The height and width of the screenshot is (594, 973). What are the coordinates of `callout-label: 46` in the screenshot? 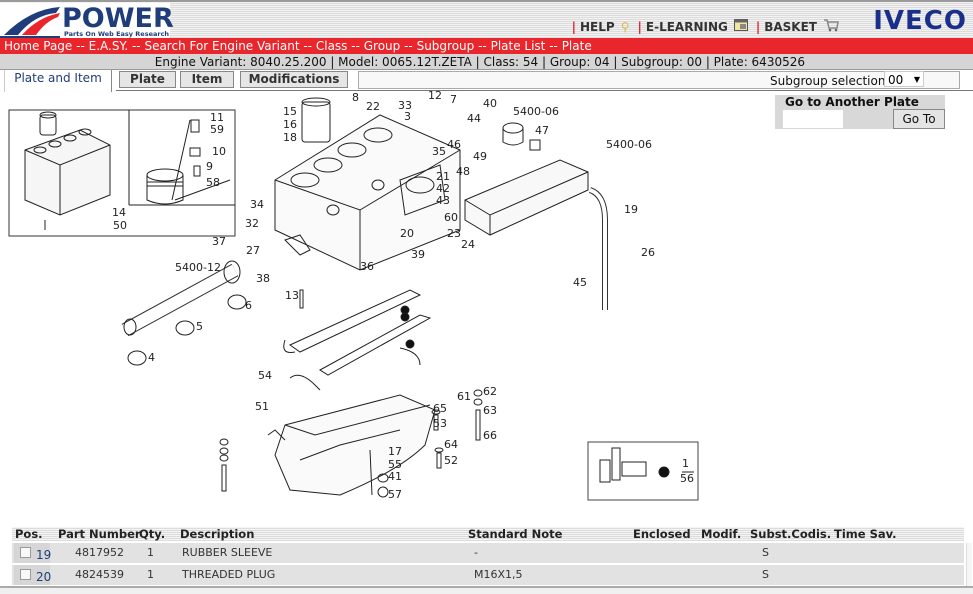 It's located at (454, 144).